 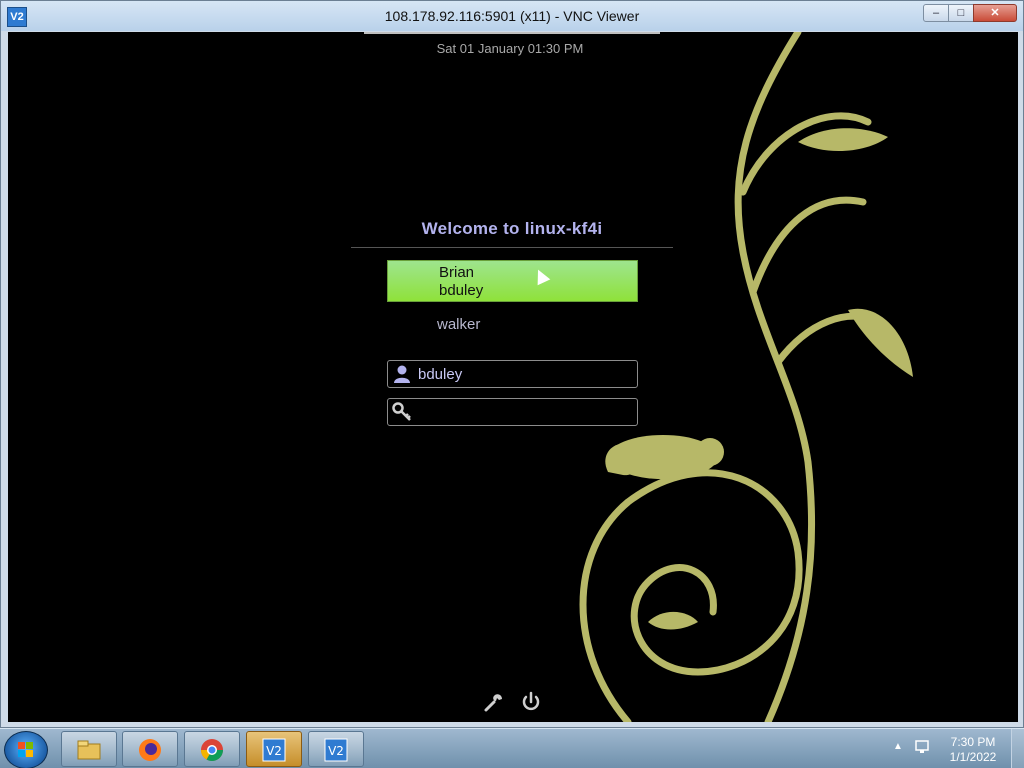 I want to click on greeter-clock: Sat 01 January 01:30 PM, so click(x=510, y=48).